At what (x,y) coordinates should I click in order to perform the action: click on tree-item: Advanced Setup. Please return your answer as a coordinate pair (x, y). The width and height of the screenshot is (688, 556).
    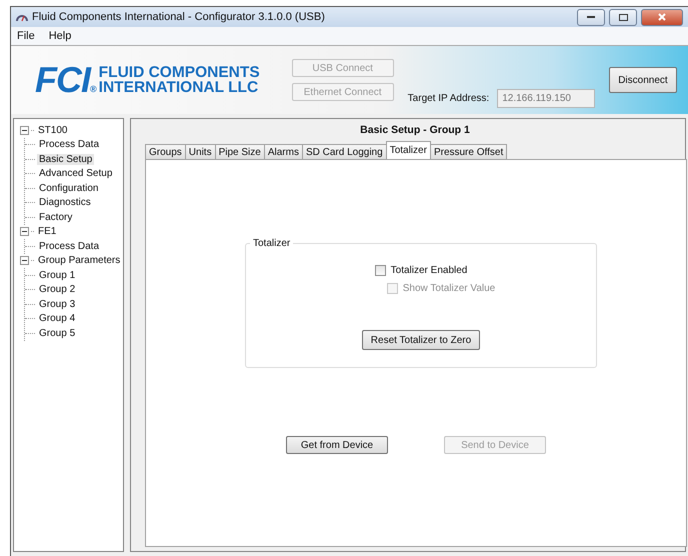
    Looking at the image, I should click on (75, 174).